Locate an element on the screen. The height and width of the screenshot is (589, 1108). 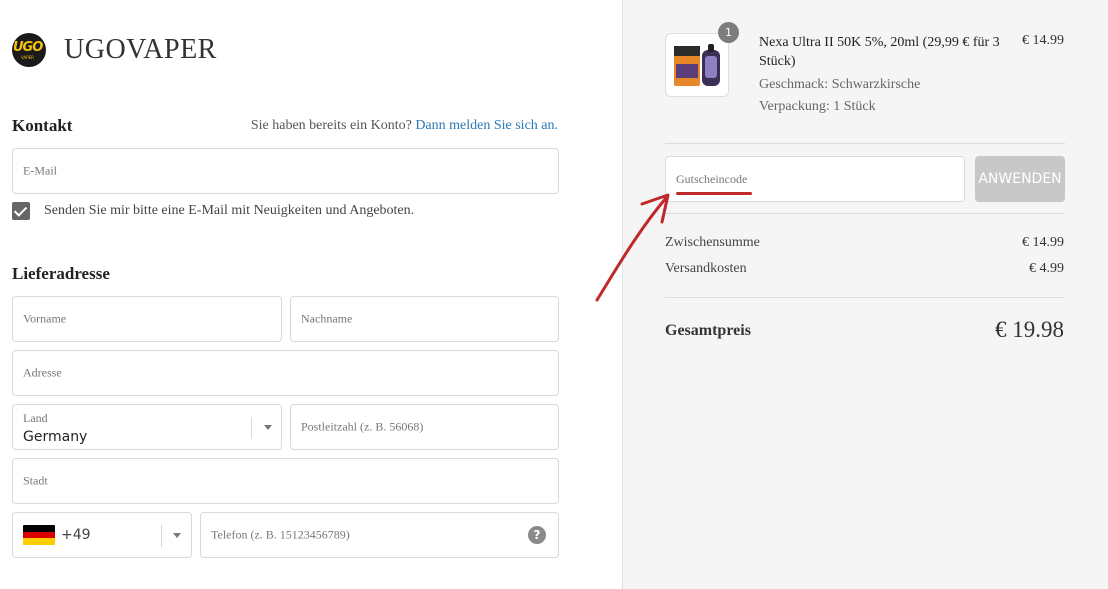
total-label: Gesamtpreis is located at coordinates (708, 330).